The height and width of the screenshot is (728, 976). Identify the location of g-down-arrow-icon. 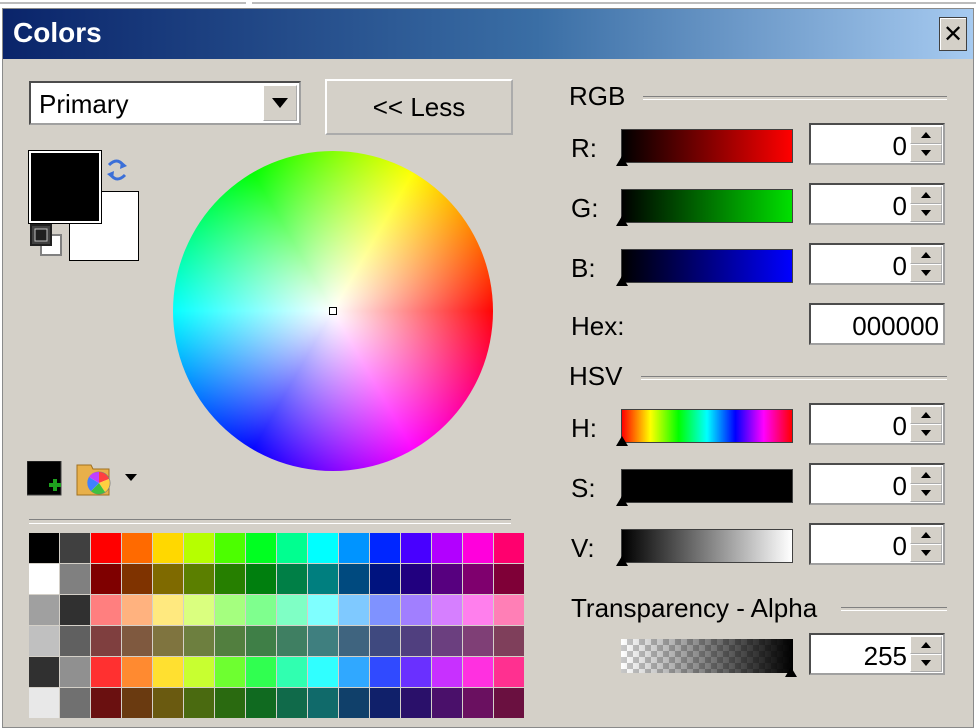
(926, 213).